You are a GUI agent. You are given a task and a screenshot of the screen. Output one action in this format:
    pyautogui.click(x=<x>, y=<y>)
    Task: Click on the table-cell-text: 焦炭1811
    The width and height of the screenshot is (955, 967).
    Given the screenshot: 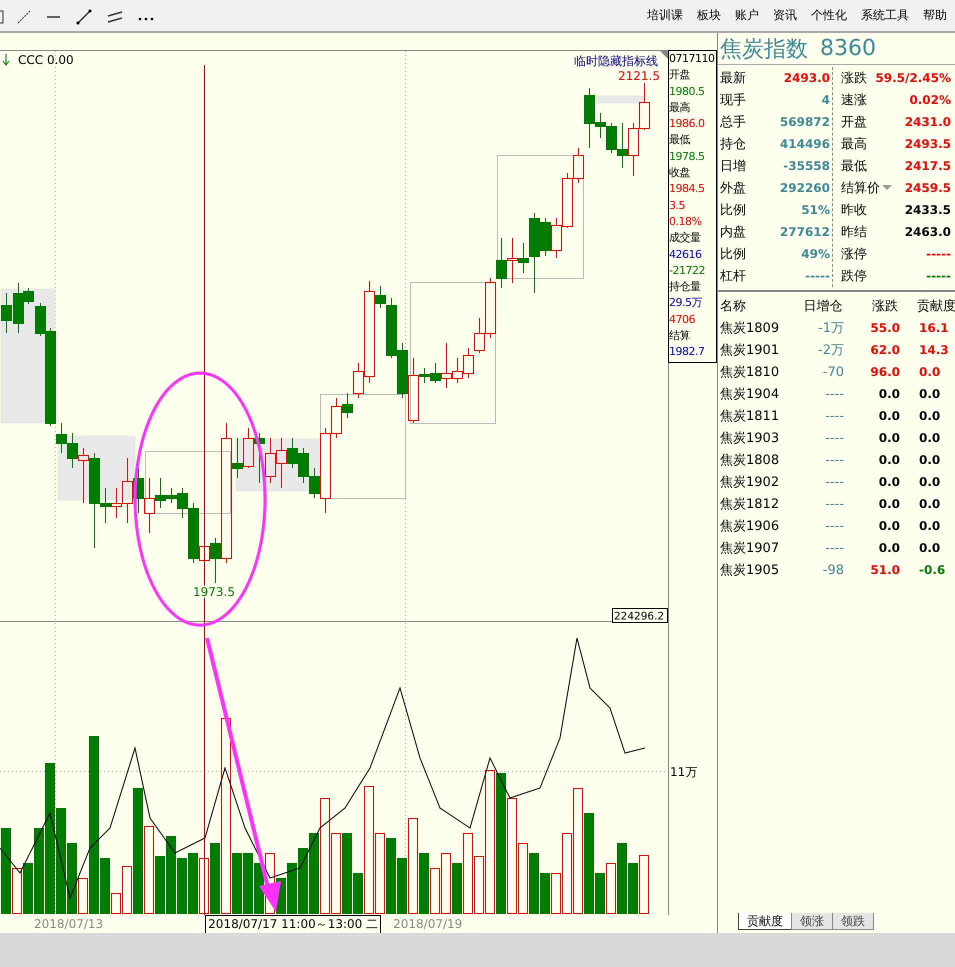 What is the action you would take?
    pyautogui.click(x=749, y=416)
    